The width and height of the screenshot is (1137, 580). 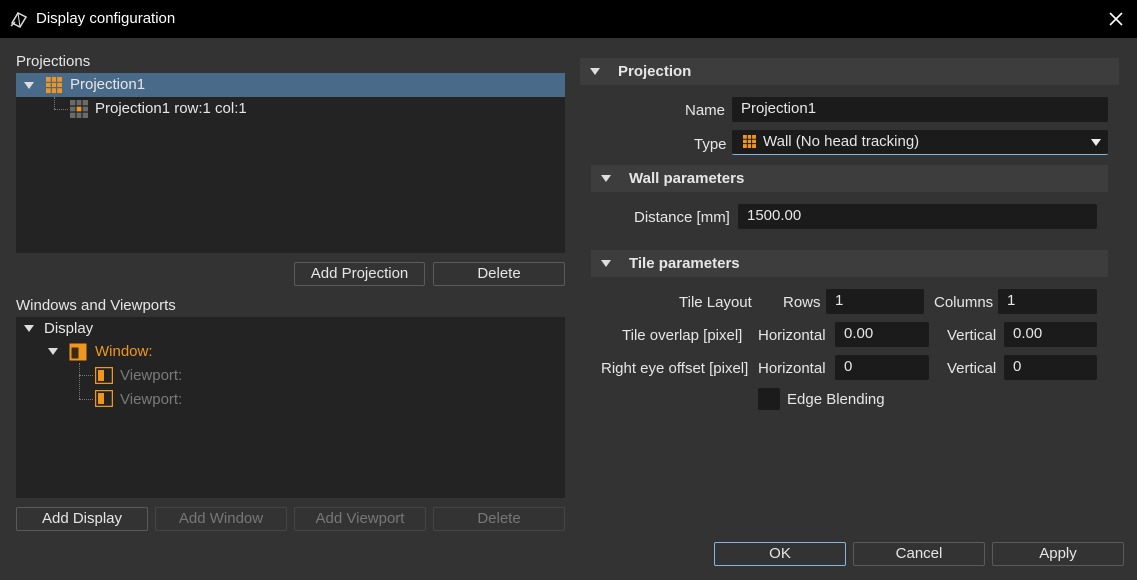 I want to click on eye-horizontal-field: 0, so click(x=882, y=367).